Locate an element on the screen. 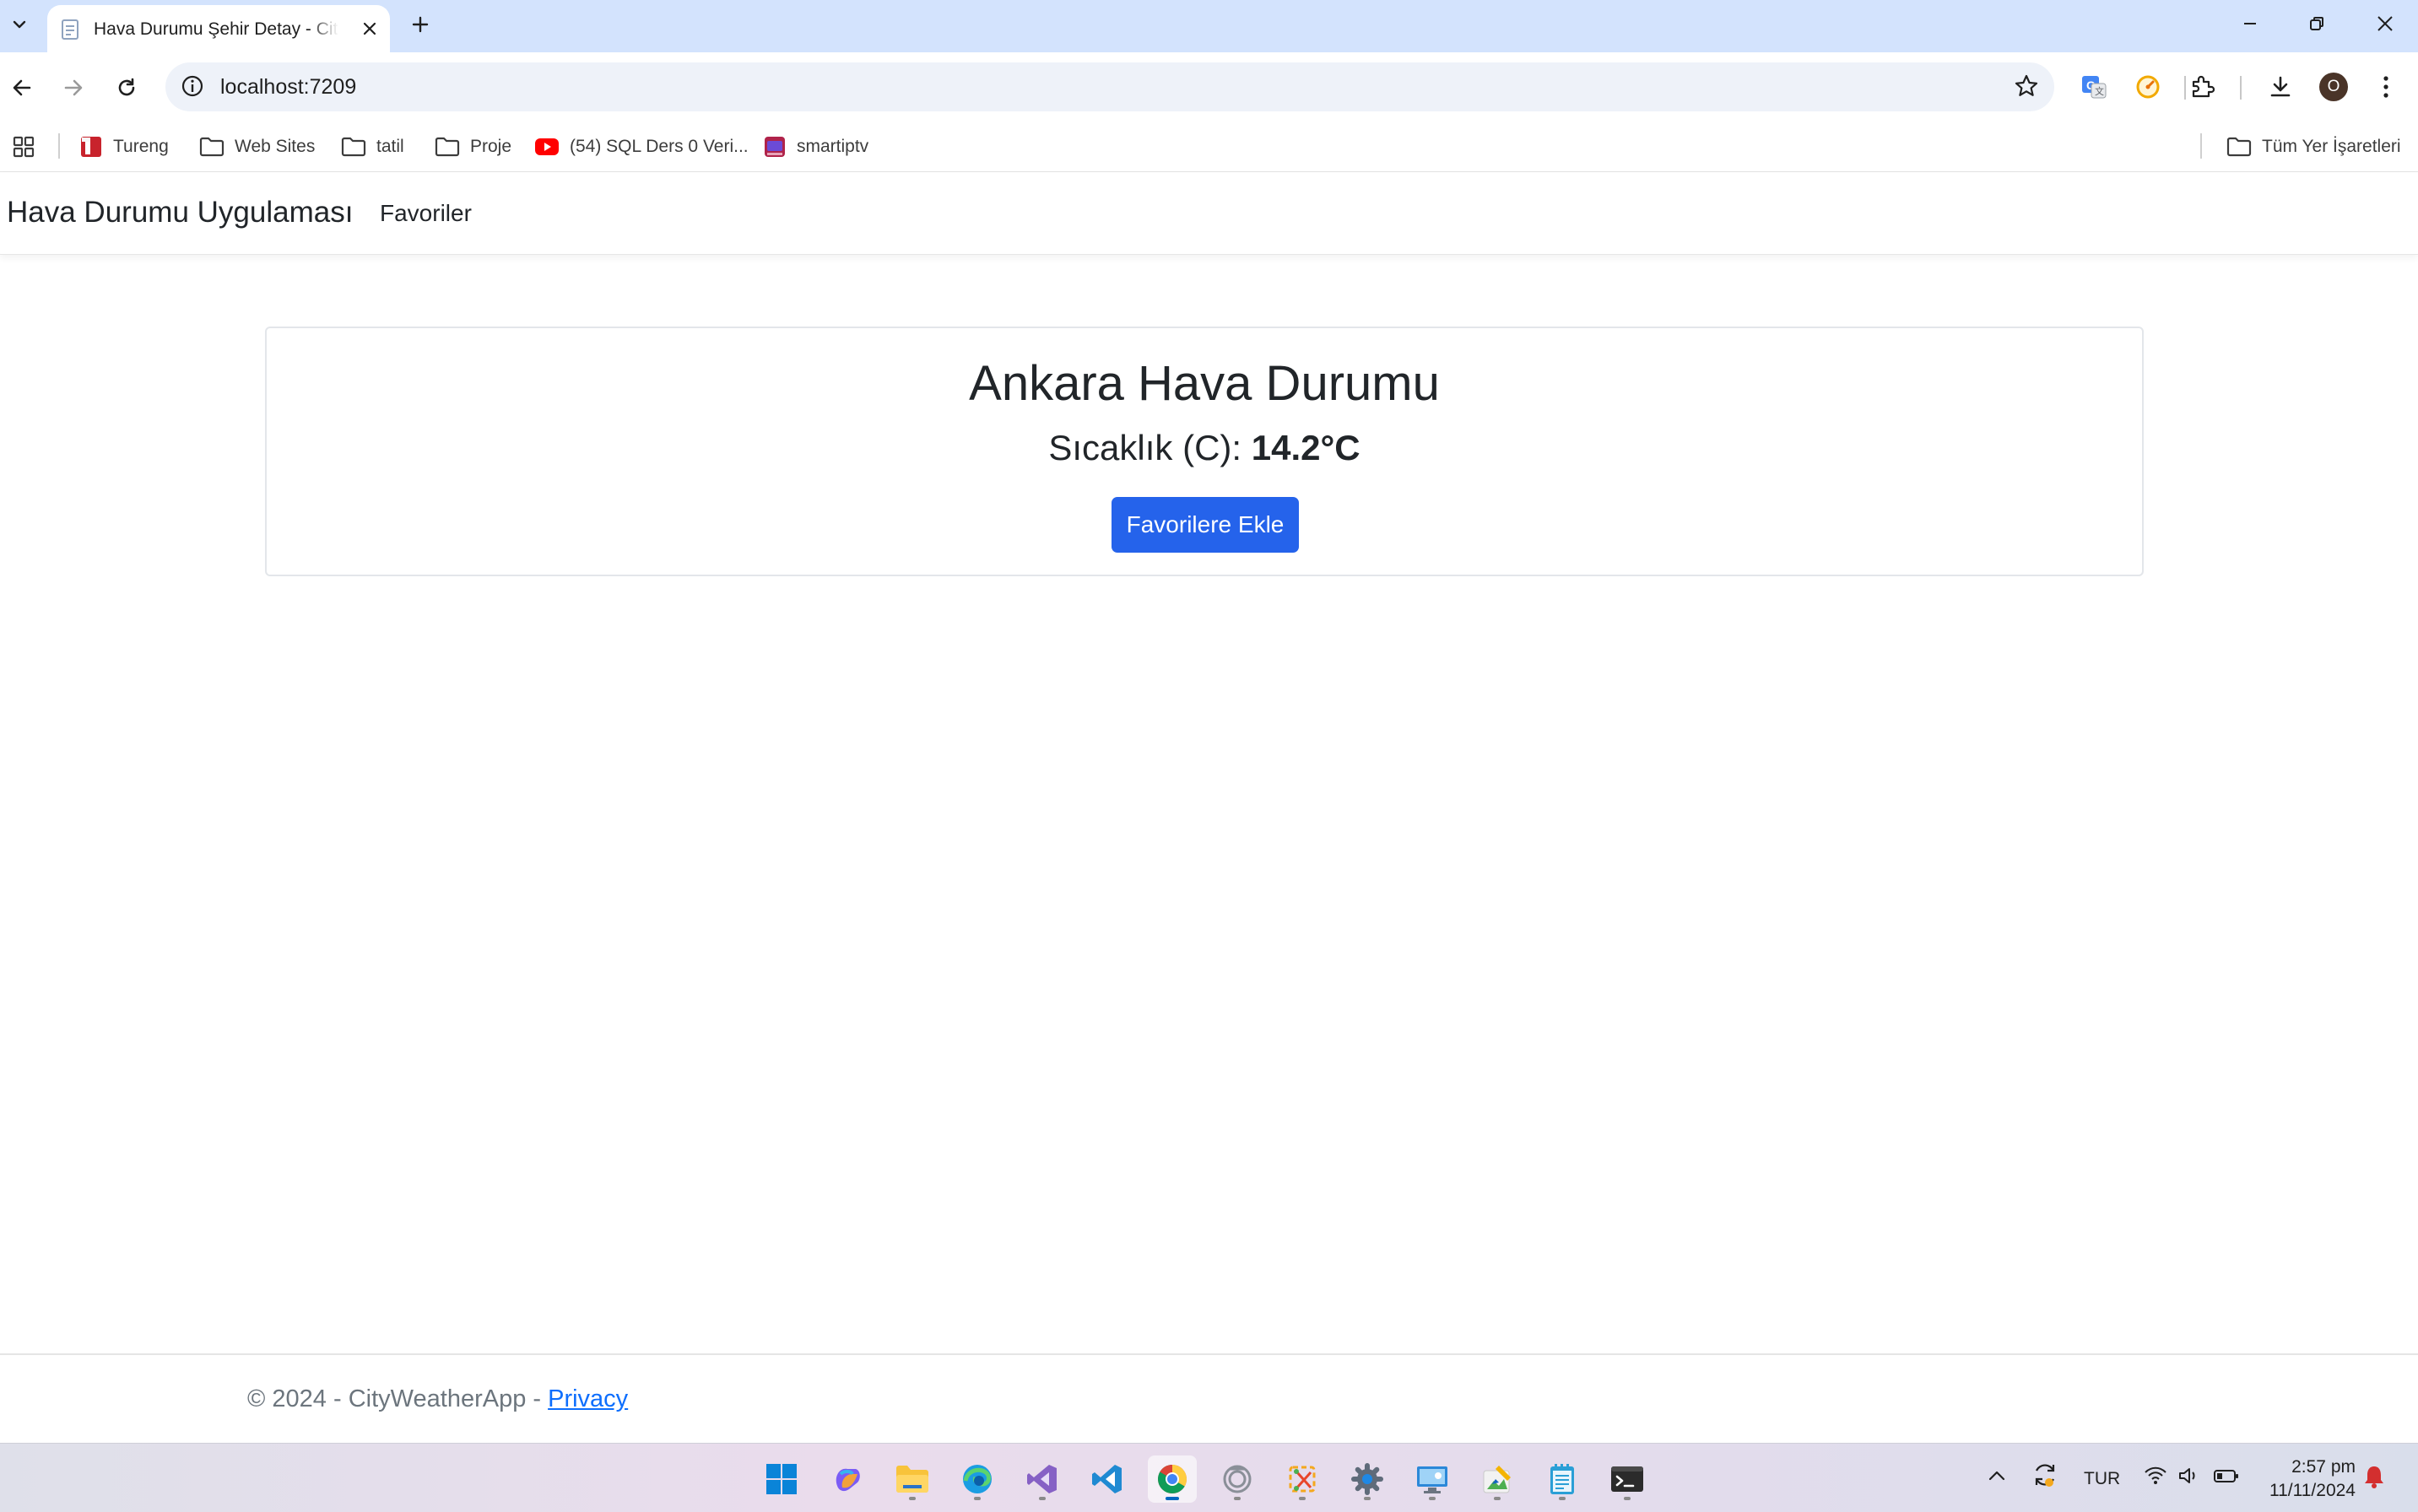  chevron-up-icon is located at coordinates (1996, 1476).